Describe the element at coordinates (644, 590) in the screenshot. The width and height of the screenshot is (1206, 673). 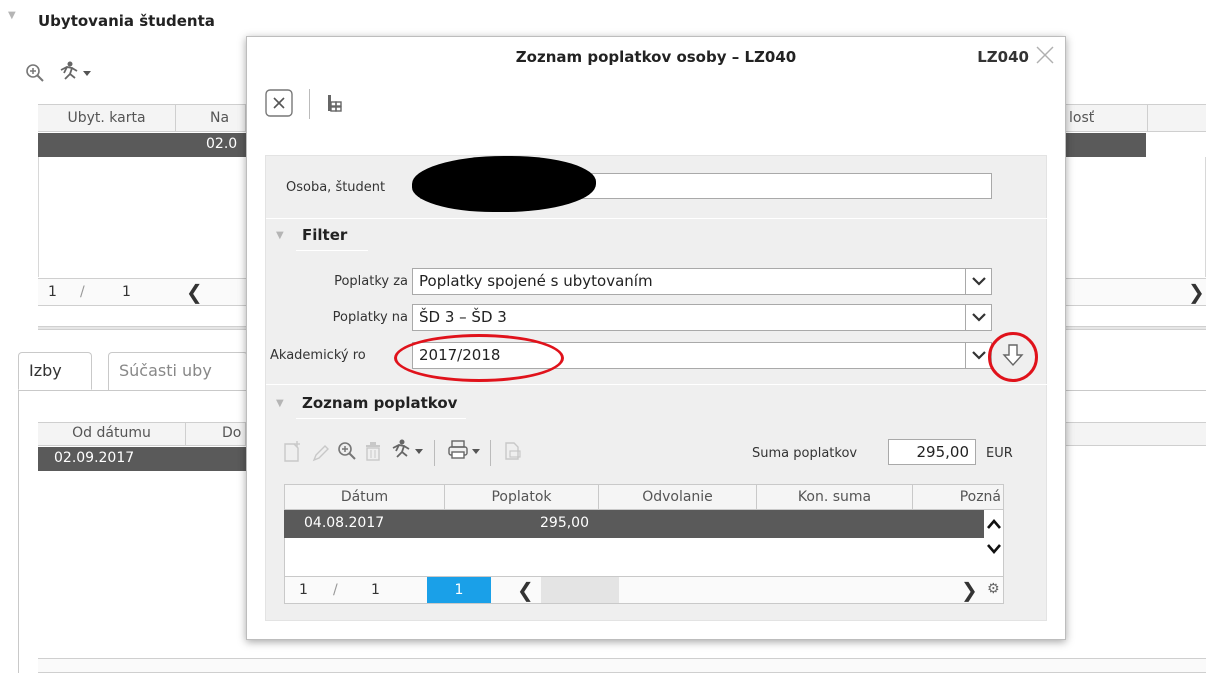
I see `fees-grid-pager: 1 / 1 1 ❮ ❯ ⚙` at that location.